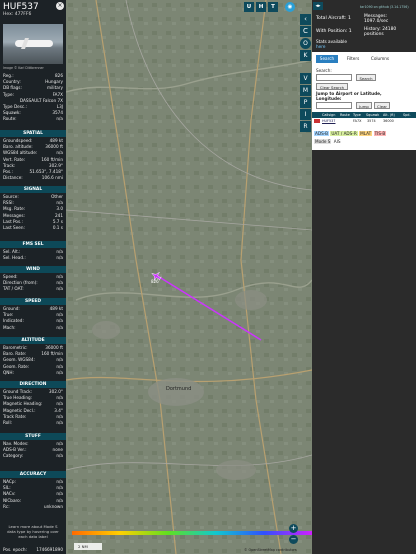 The height and width of the screenshot is (554, 416). Describe the element at coordinates (293, 539) in the screenshot. I see `zoom-out-button: −` at that location.